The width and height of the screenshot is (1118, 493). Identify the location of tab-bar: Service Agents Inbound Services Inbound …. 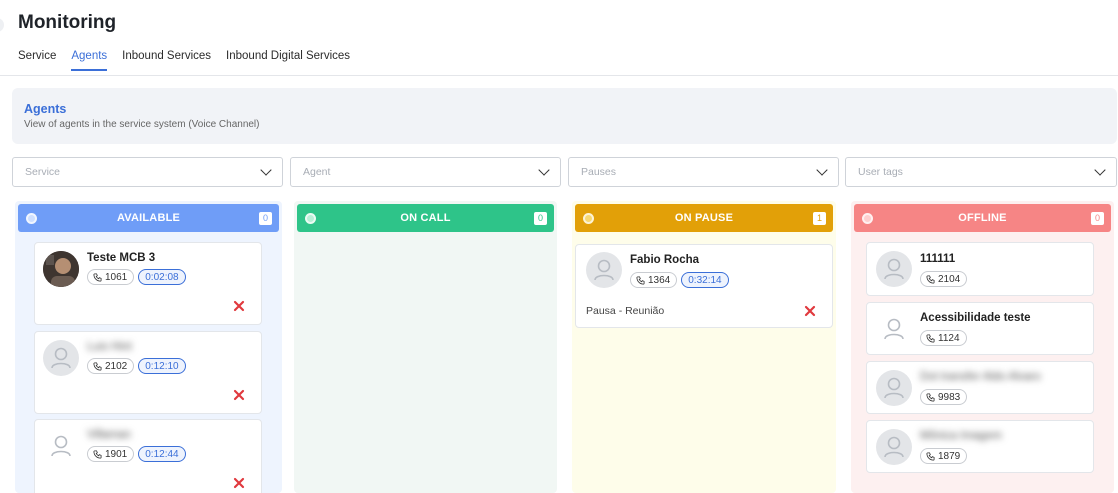
(184, 60).